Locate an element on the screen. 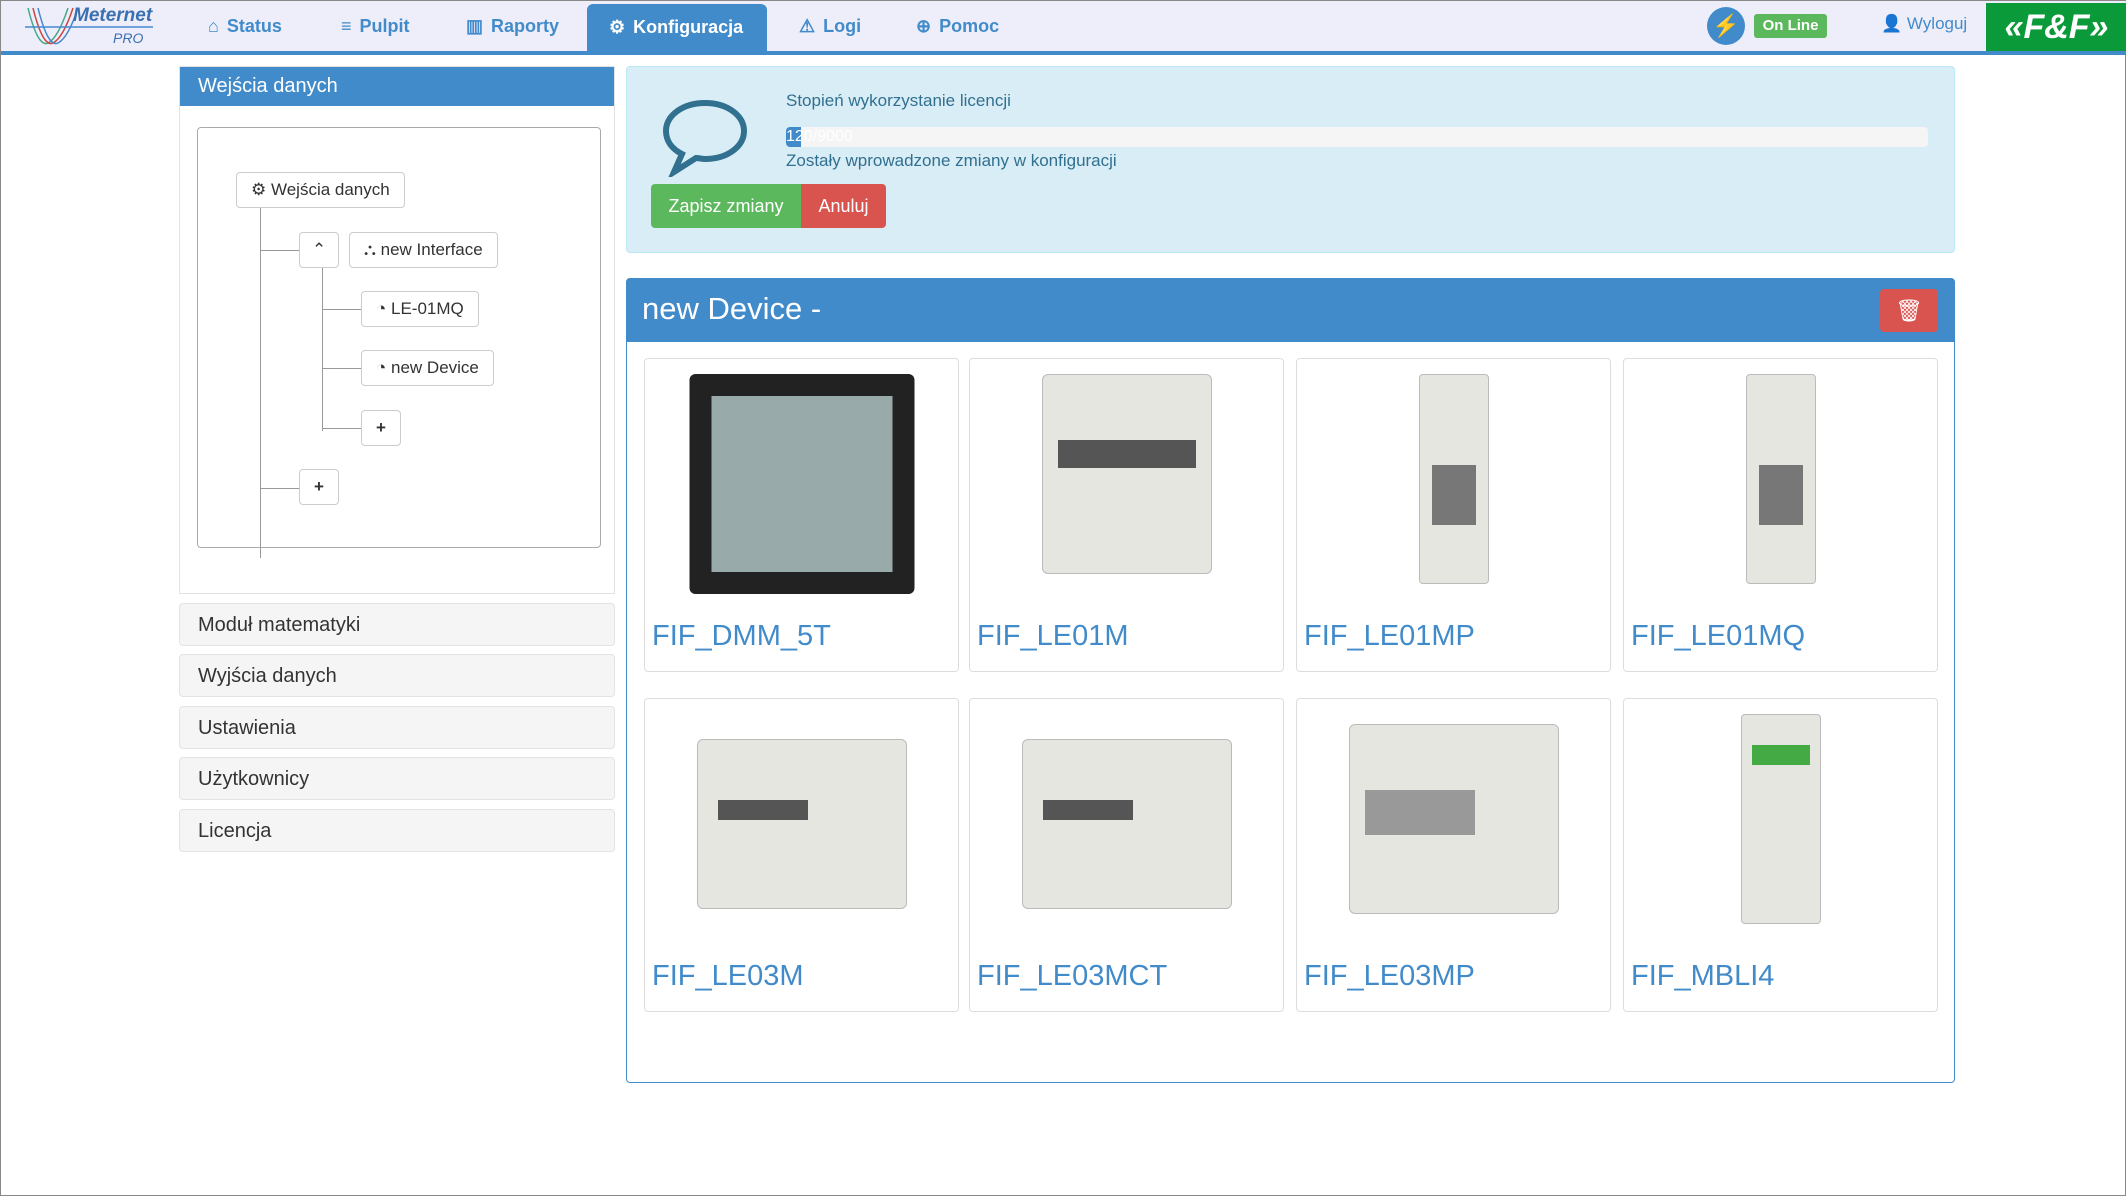 The width and height of the screenshot is (2126, 1196). menu-license: Licencja is located at coordinates (397, 830).